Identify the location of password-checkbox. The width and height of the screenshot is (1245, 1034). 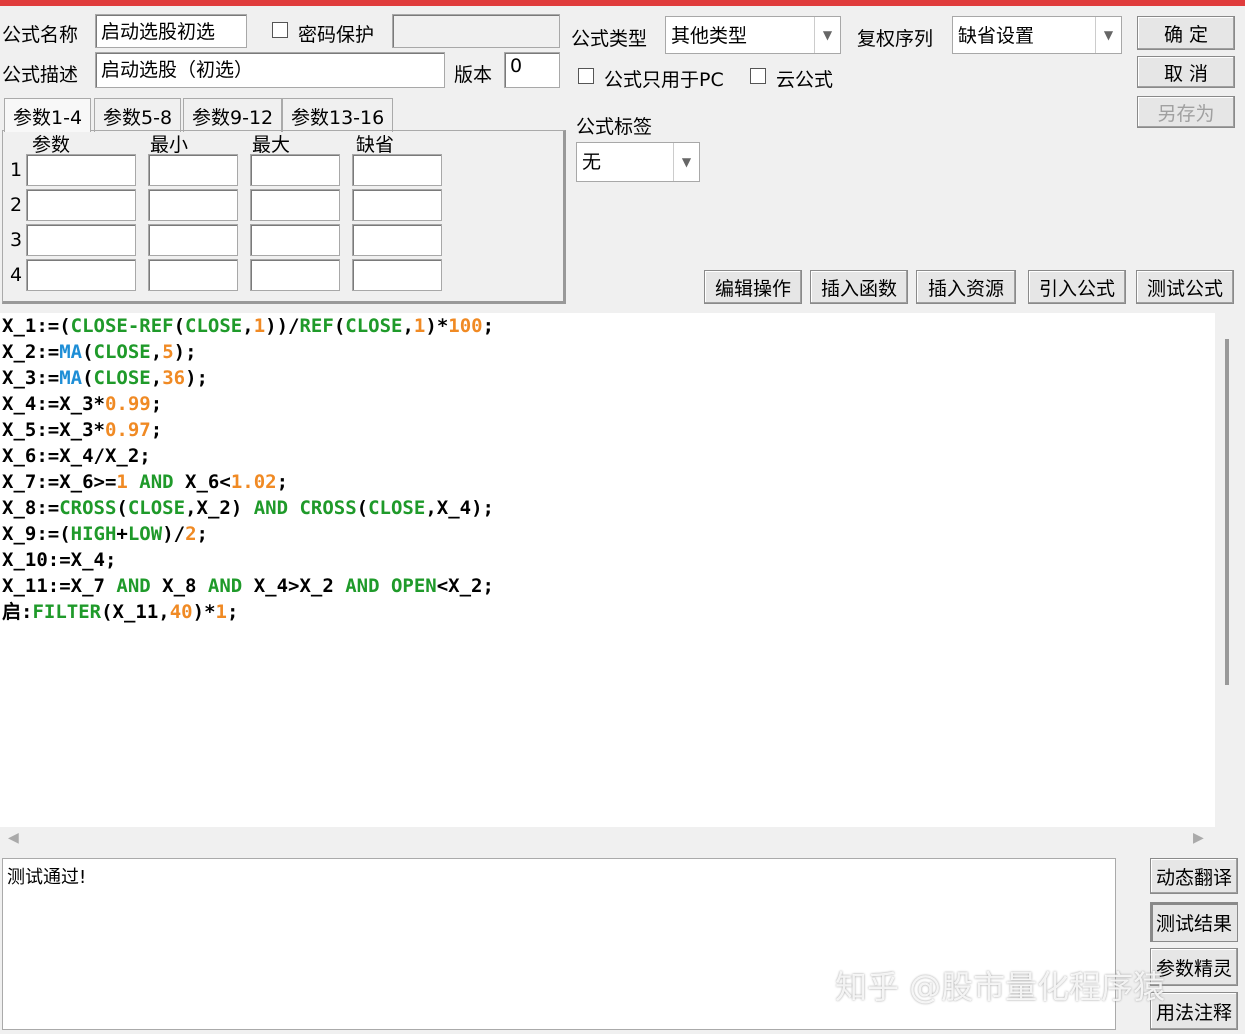
(280, 30).